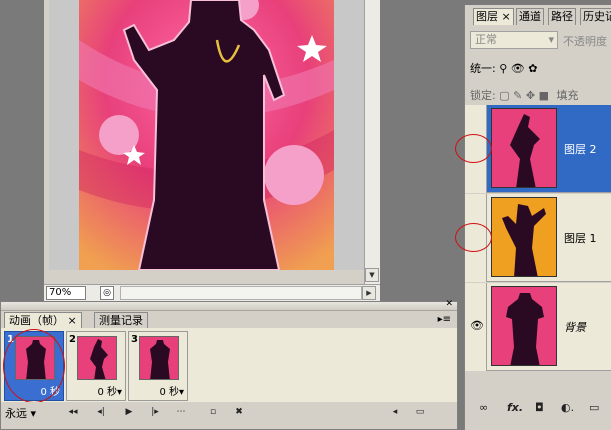 This screenshot has height=430, width=611. I want to click on layer-row: 👁 背景, so click(538, 327).